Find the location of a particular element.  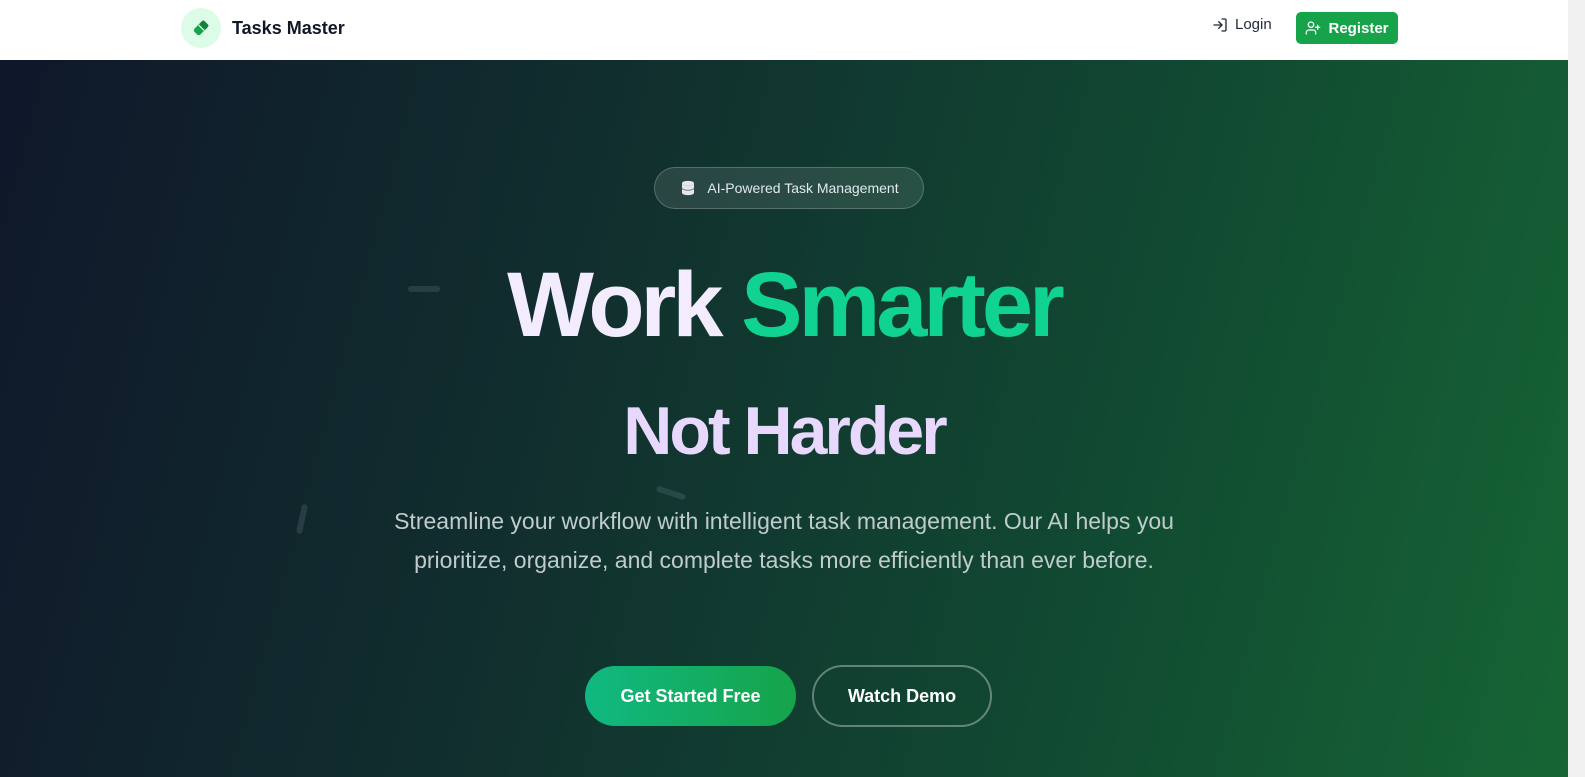

headline-word-smarter: Smarter is located at coordinates (903, 305).